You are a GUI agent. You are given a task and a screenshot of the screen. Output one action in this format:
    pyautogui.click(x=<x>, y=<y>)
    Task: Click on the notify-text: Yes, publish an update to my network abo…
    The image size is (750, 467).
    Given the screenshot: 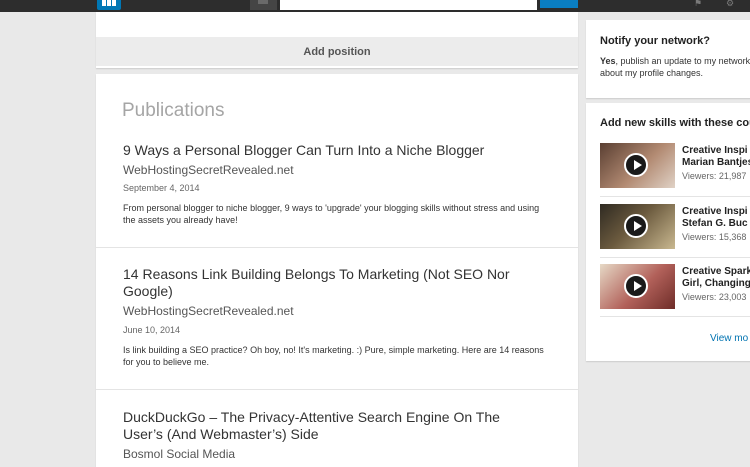 What is the action you would take?
    pyautogui.click(x=675, y=67)
    